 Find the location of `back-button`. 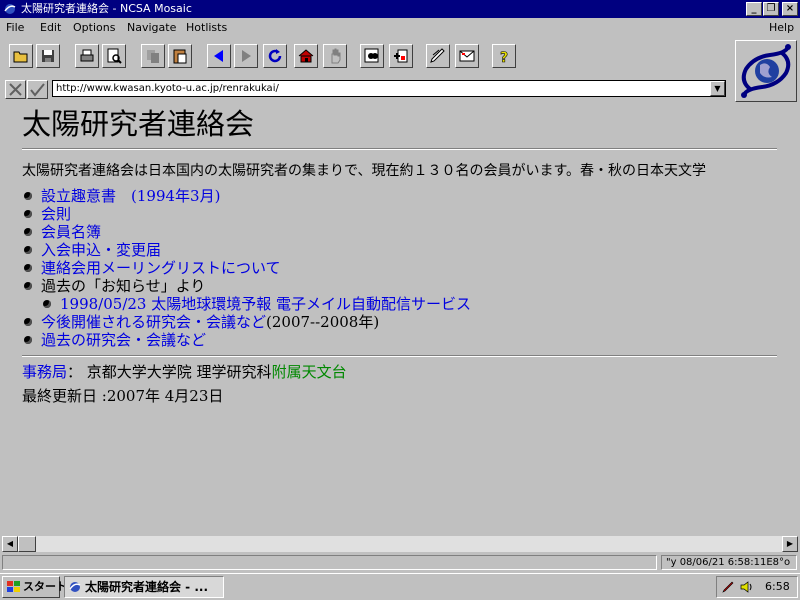

back-button is located at coordinates (219, 56).